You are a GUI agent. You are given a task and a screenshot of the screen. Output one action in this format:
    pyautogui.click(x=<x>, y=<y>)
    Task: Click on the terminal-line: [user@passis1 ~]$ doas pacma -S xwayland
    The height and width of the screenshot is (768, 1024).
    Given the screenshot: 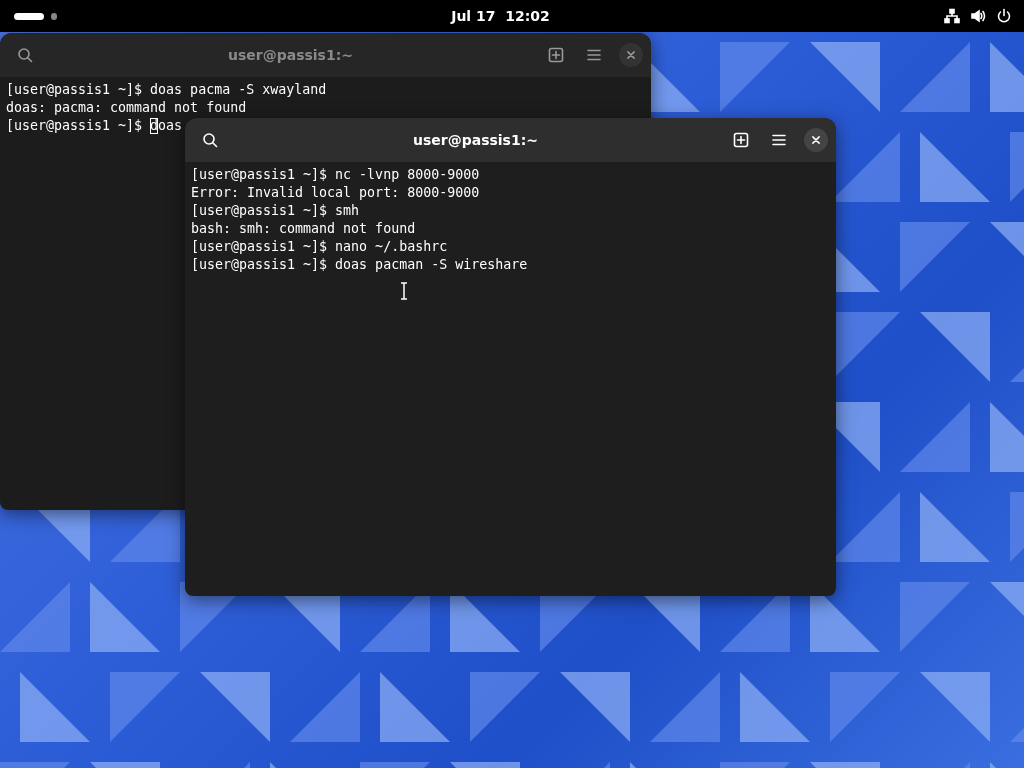 What is the action you would take?
    pyautogui.click(x=166, y=90)
    